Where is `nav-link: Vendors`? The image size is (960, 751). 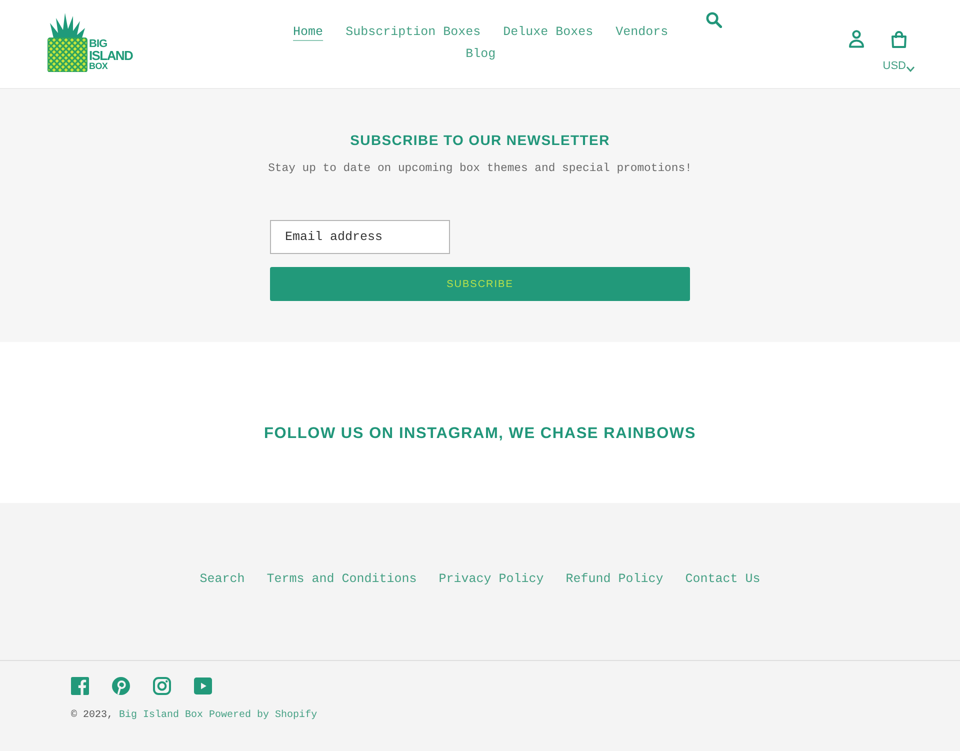
nav-link: Vendors is located at coordinates (642, 32).